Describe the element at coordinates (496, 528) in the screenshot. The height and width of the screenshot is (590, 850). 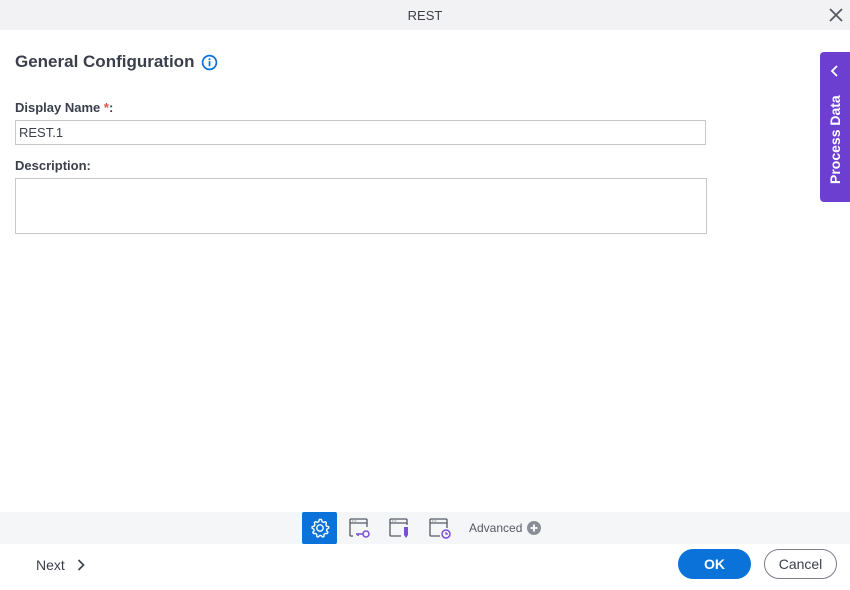
I see `advanced-label: Advanced` at that location.